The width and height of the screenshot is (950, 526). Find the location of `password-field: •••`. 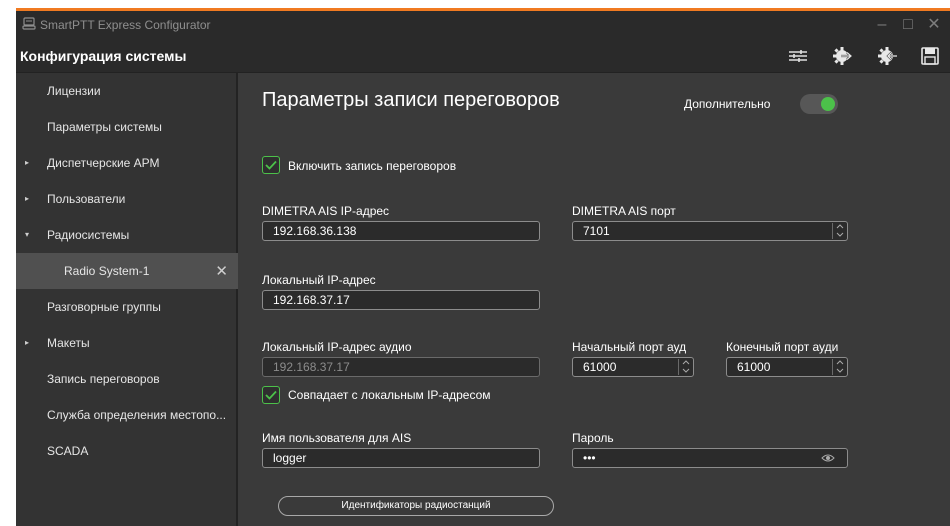

password-field: ••• is located at coordinates (710, 458).